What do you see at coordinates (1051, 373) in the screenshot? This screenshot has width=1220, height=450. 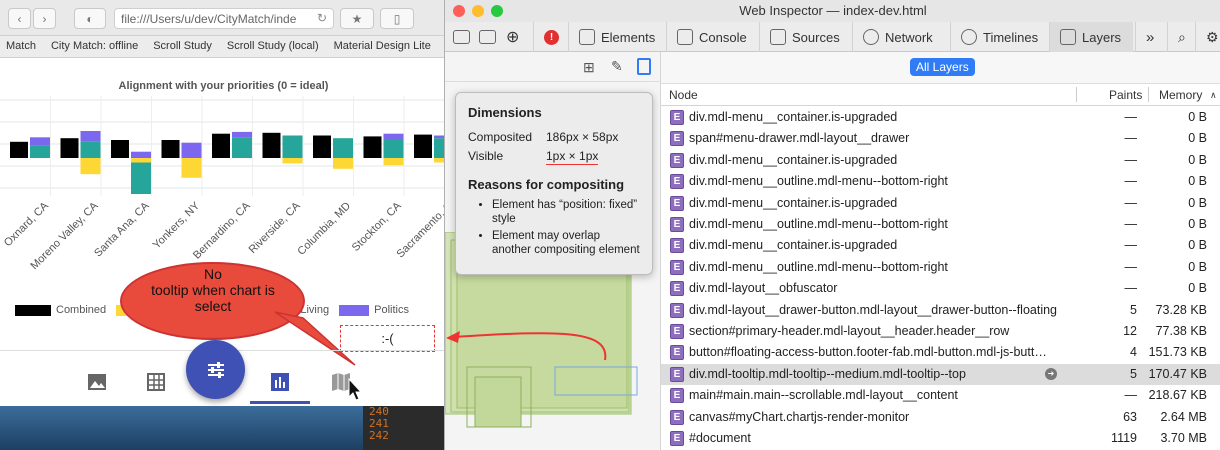 I see `go-to-arrow-icon: ➜` at bounding box center [1051, 373].